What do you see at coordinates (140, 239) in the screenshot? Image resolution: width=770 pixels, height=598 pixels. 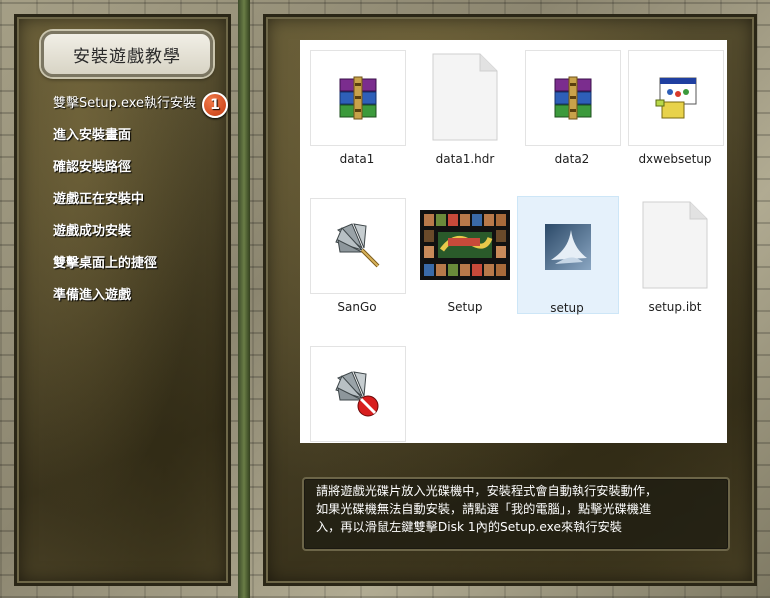 I see `step-item-5: 遊戲成功安裝` at bounding box center [140, 239].